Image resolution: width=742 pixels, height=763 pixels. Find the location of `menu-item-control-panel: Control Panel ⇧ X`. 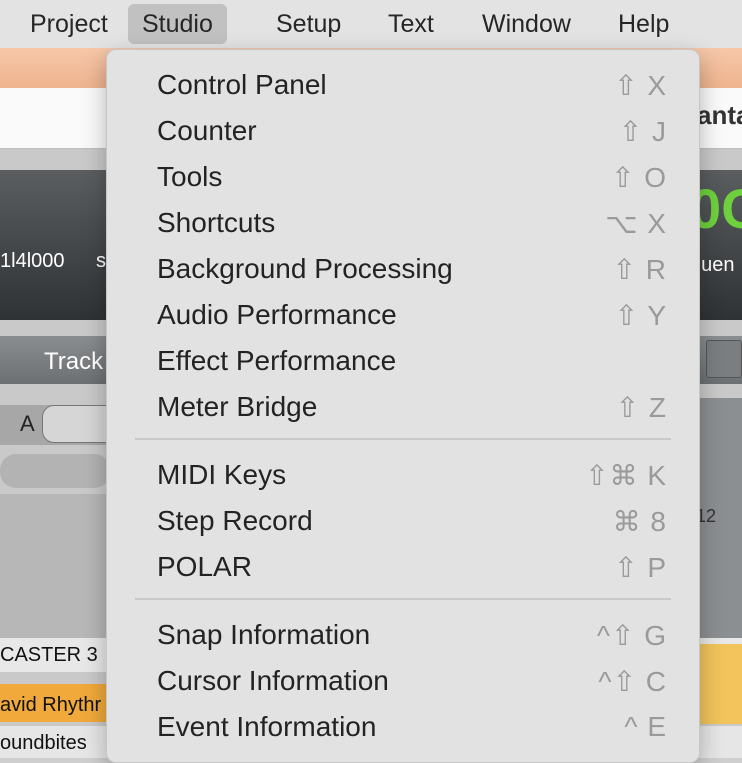

menu-item-control-panel: Control Panel ⇧ X is located at coordinates (403, 85).